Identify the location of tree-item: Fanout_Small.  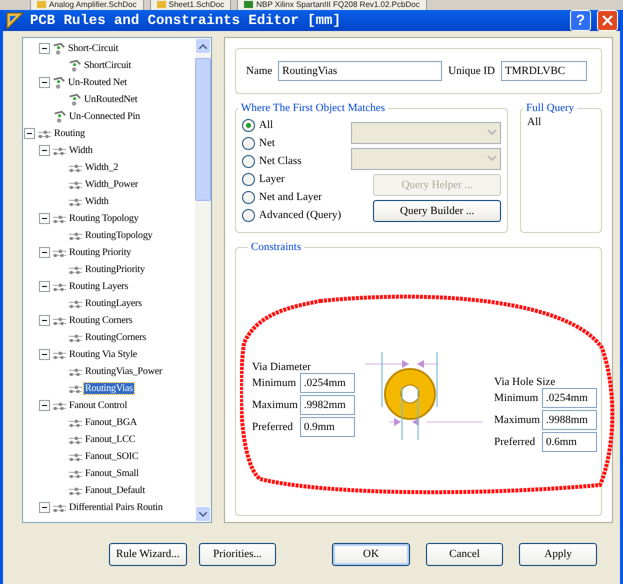
(112, 473).